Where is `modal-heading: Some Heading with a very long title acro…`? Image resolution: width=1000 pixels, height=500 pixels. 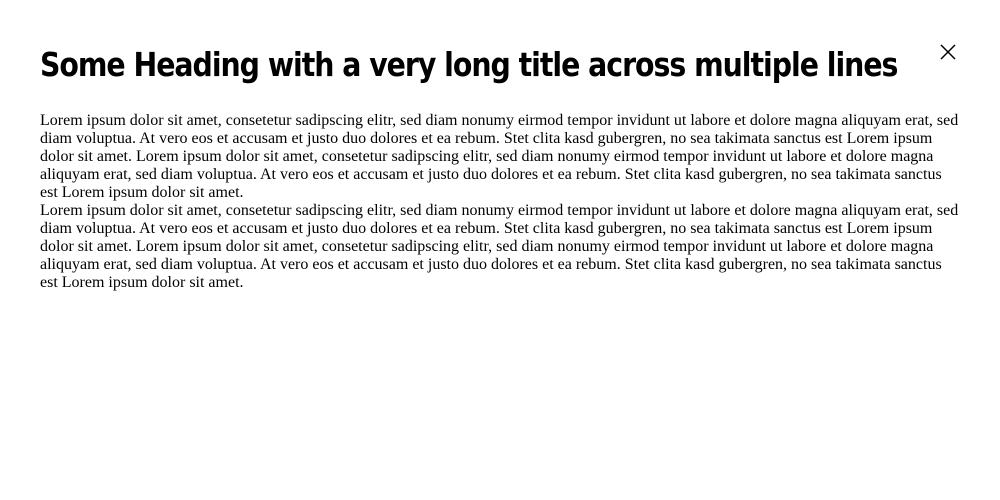 modal-heading: Some Heading with a very long title acro… is located at coordinates (469, 64).